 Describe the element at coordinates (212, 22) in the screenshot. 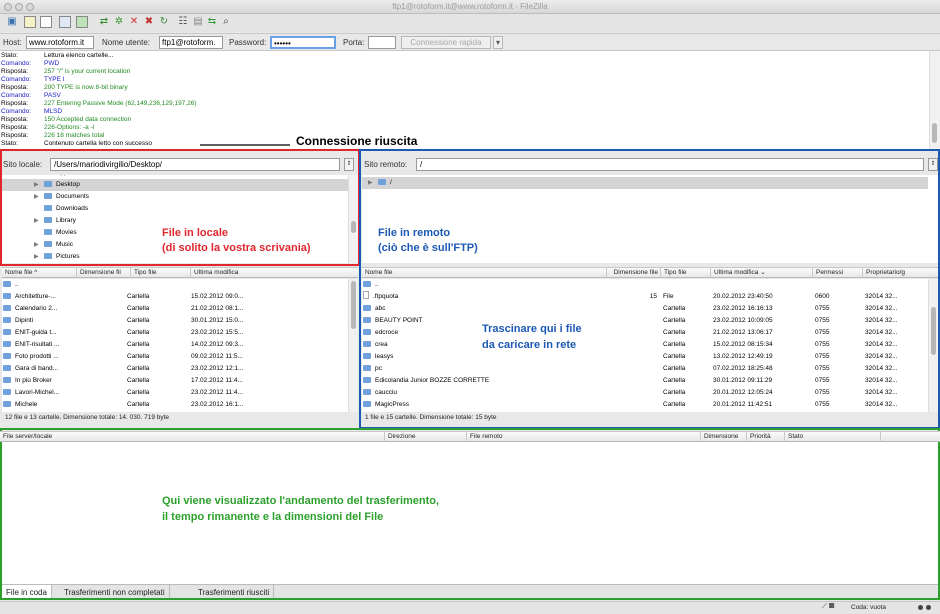

I see `sync-browse-icon: ⇆` at that location.